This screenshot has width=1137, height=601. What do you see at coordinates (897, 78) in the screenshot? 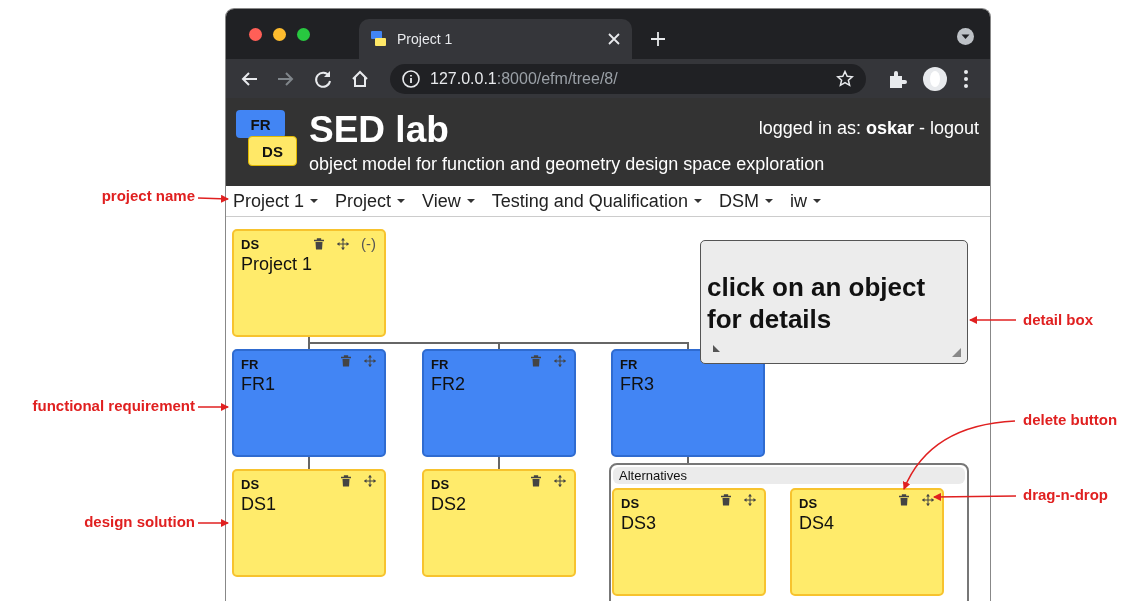
I see `puzzle-icon` at bounding box center [897, 78].